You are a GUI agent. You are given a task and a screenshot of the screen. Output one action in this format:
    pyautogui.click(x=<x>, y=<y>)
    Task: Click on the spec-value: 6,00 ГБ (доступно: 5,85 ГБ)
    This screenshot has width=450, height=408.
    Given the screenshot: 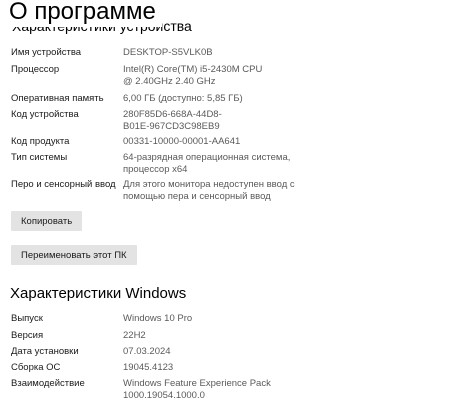 What is the action you would take?
    pyautogui.click(x=183, y=98)
    